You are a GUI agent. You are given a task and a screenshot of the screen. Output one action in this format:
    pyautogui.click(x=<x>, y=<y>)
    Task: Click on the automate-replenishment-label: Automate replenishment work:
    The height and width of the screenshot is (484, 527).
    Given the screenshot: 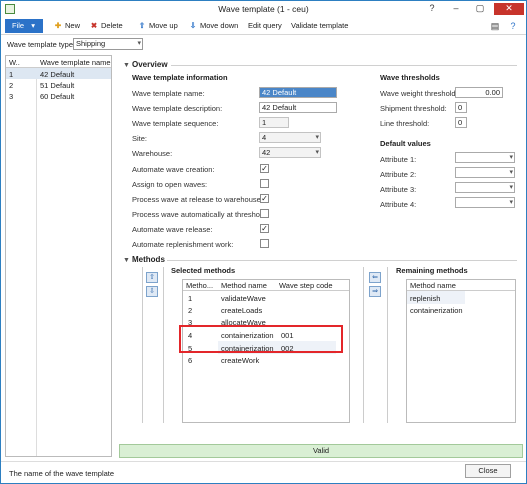 What is the action you would take?
    pyautogui.click(x=183, y=244)
    